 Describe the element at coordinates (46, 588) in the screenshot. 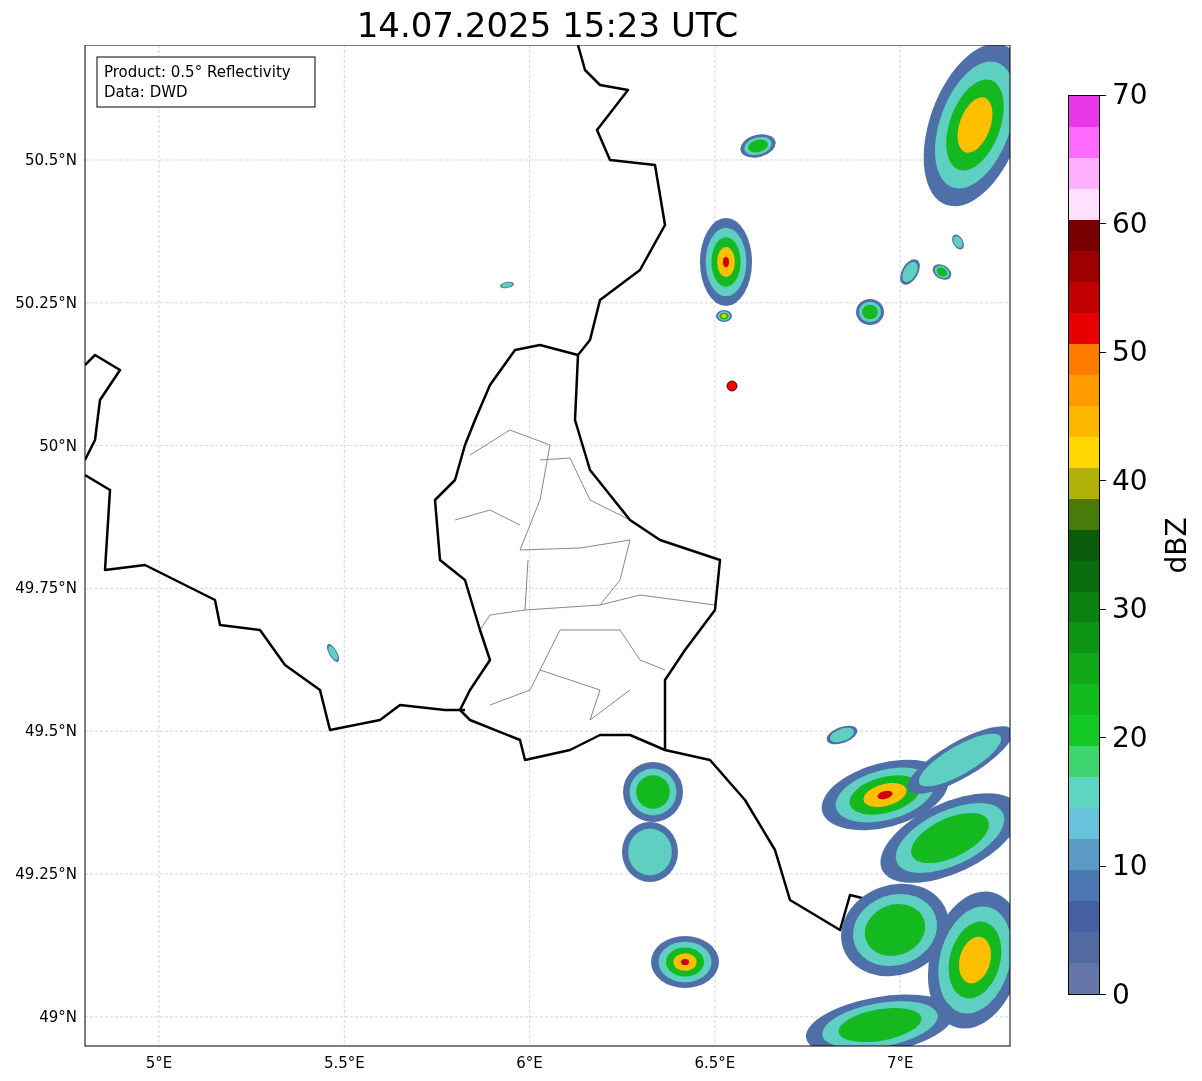

I see `y-tick-label: 49.75°N` at that location.